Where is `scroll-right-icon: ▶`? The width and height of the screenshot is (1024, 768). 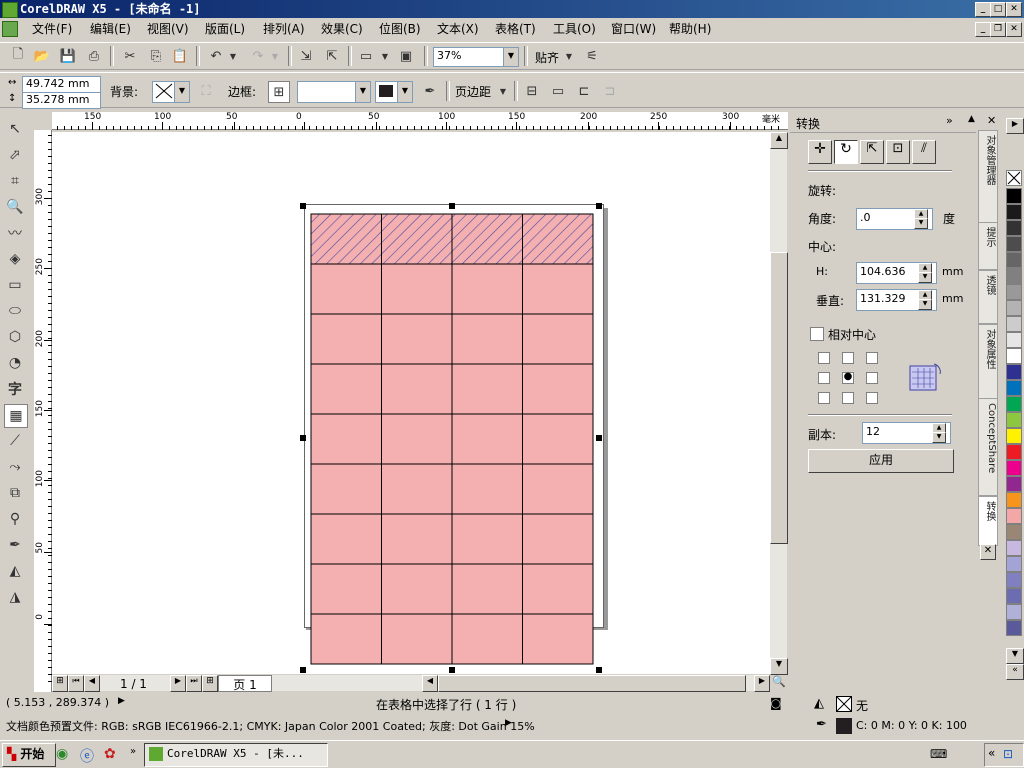
scroll-right-icon: ▶ is located at coordinates (762, 683).